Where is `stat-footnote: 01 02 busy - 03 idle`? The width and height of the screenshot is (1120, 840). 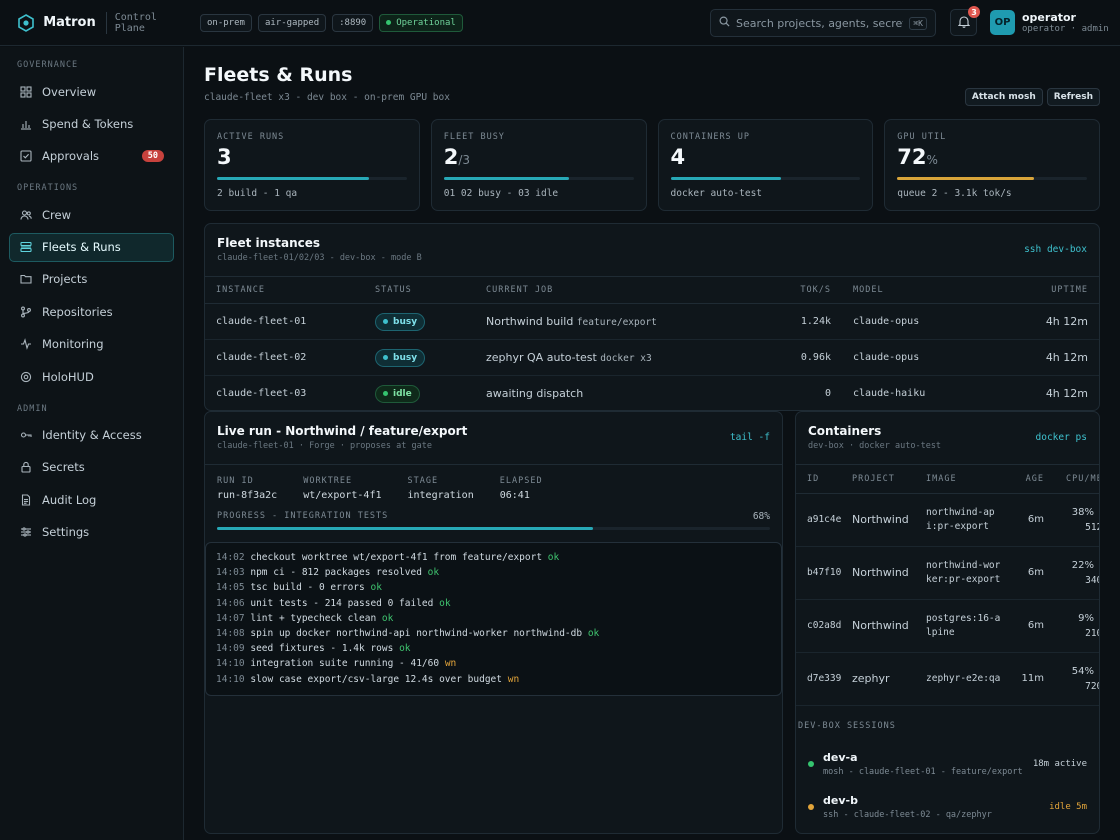
stat-footnote: 01 02 busy - 03 idle is located at coordinates (501, 193).